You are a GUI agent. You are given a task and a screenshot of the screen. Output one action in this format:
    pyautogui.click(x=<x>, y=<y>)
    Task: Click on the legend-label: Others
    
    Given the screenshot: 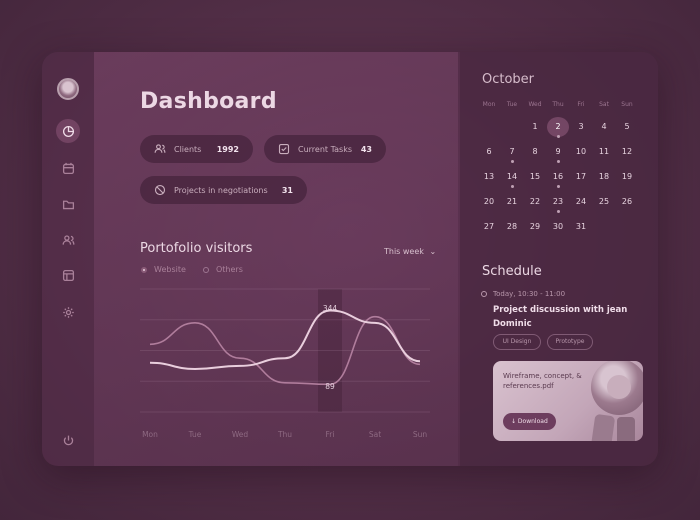 What is the action you would take?
    pyautogui.click(x=229, y=269)
    